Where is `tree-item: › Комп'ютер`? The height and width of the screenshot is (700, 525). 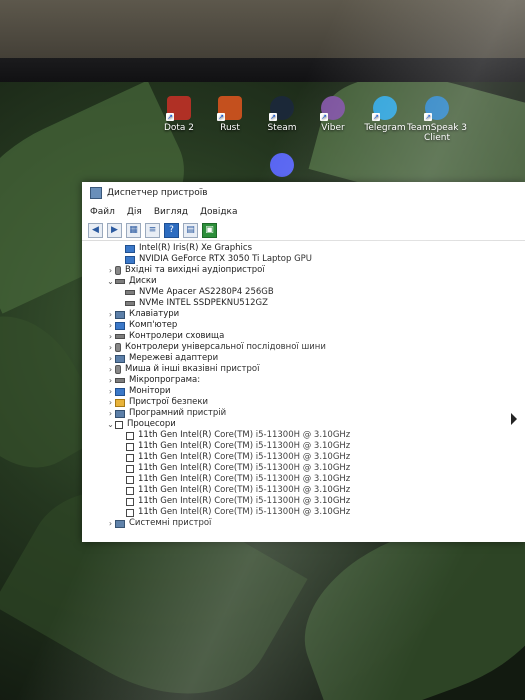
tree-item: › Комп'ютер is located at coordinates (303, 325).